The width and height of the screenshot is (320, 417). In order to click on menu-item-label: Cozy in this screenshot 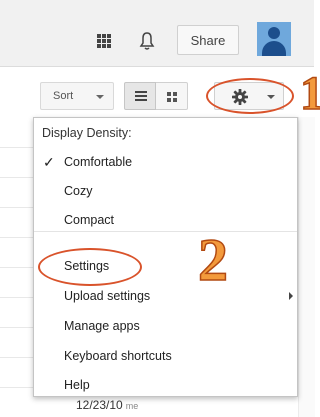, I will do `click(78, 191)`.